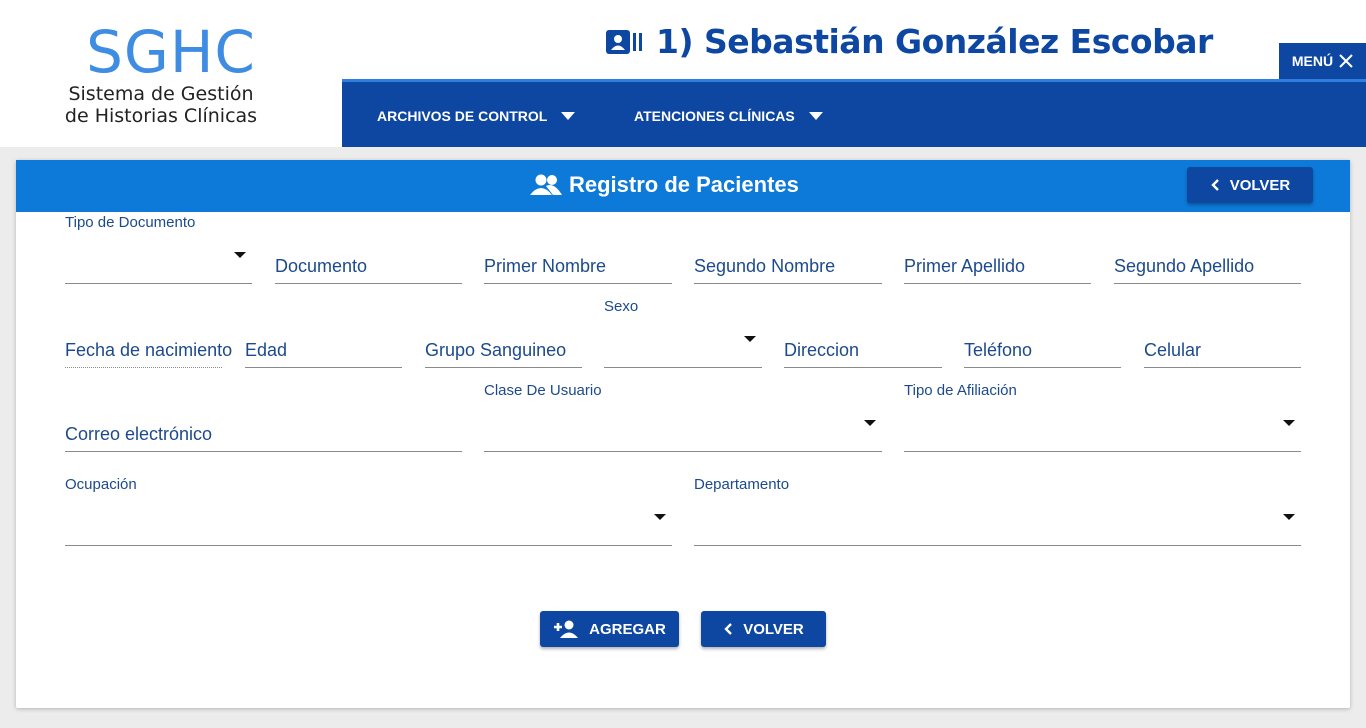  I want to click on telefono-field: Teléfono, so click(1042, 333).